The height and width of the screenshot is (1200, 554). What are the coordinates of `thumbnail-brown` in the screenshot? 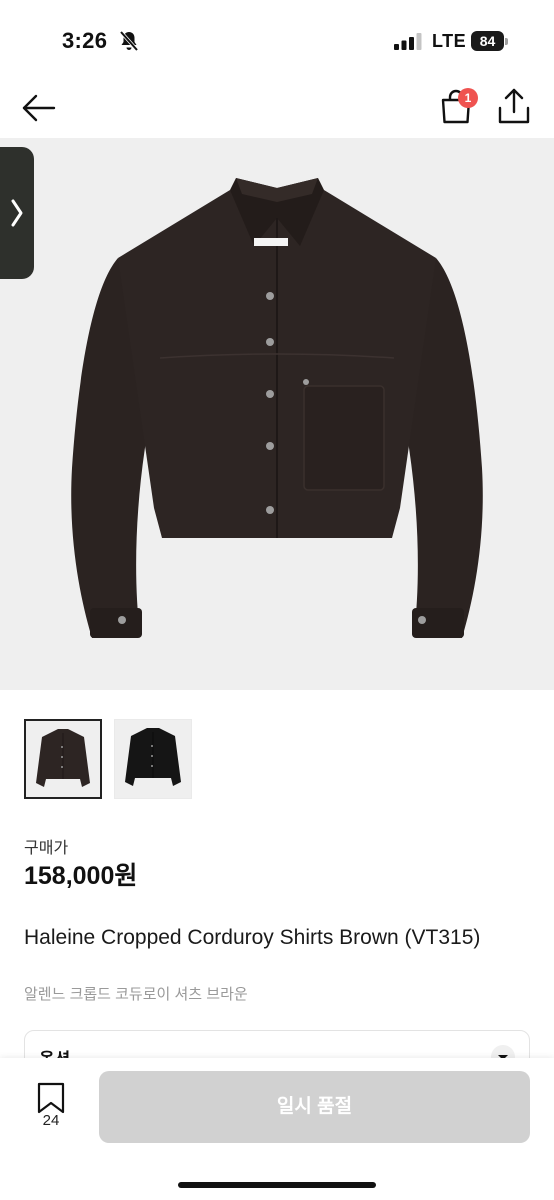 It's located at (63, 759).